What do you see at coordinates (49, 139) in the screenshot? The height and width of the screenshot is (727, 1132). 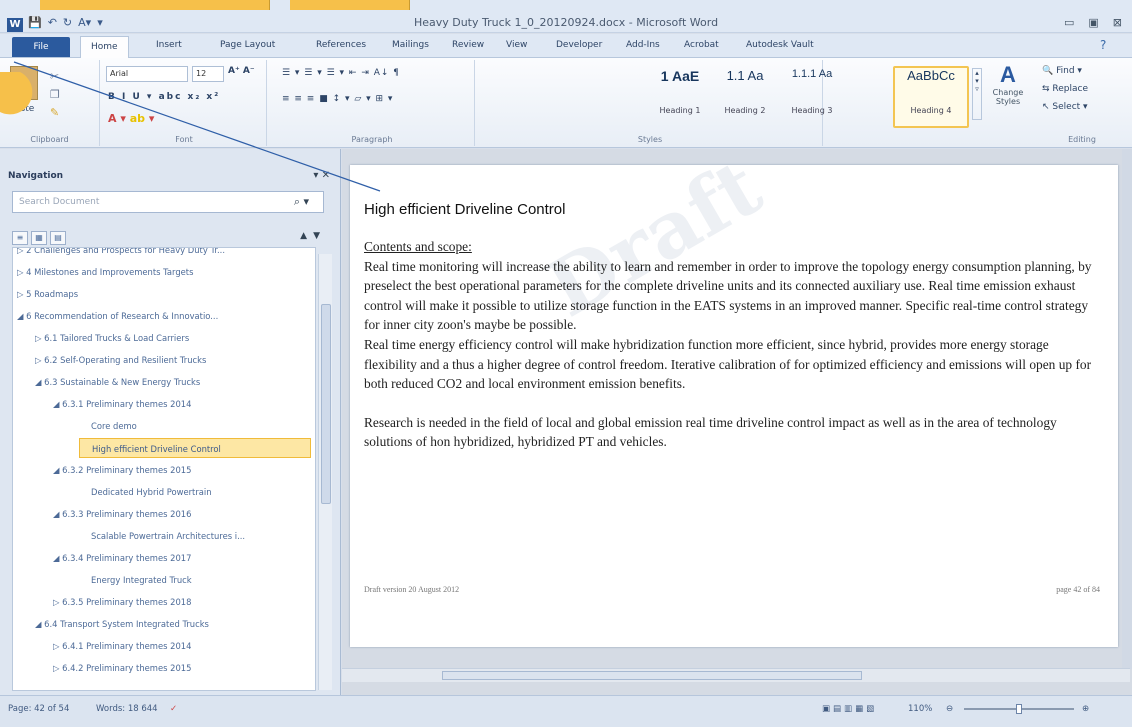 I see `clipboard-label: Clipboard` at bounding box center [49, 139].